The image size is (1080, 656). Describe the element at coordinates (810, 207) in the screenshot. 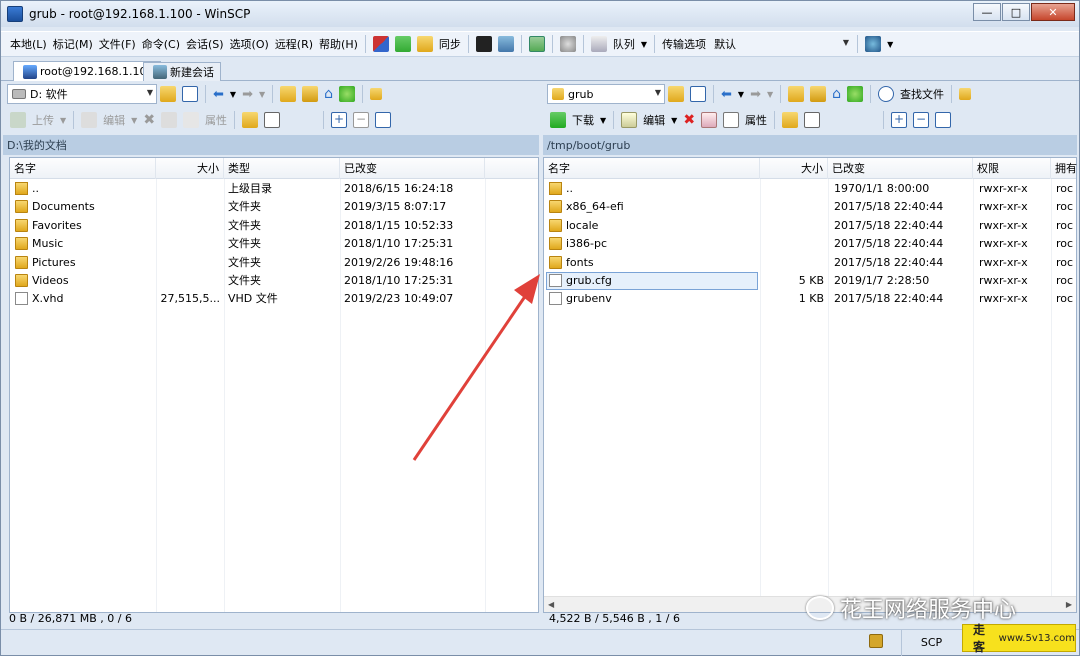

I see `table-row: x86_64-efi 2017/5/18 22:40:44 rwxr-xr-x roc` at that location.